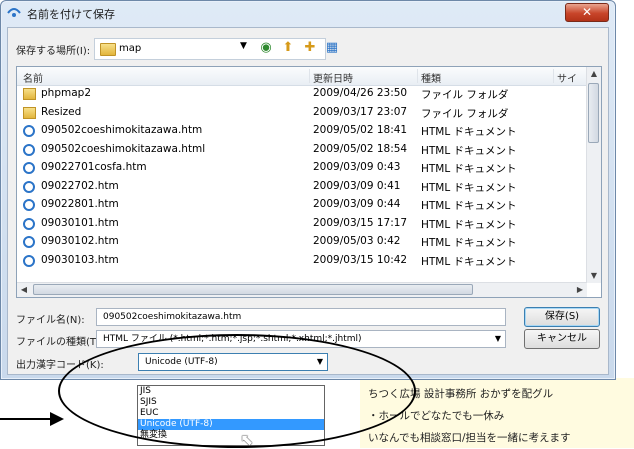 Image resolution: width=634 pixels, height=449 pixels. I want to click on file-name: 09022701cosfa.htm, so click(94, 167).